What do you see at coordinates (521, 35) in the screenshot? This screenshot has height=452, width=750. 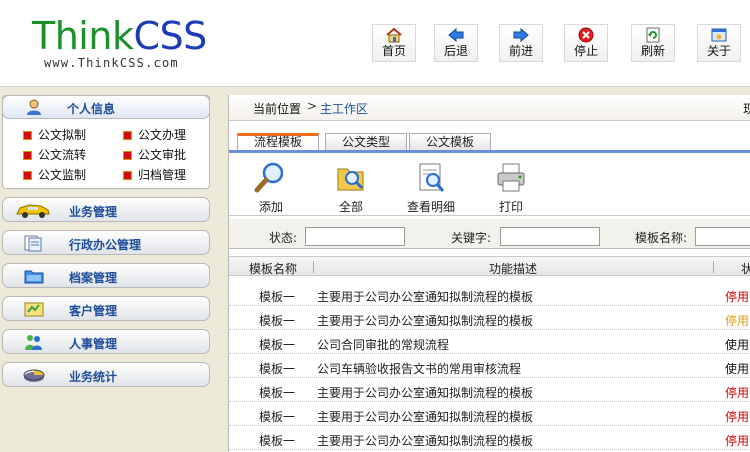 I see `forward-arrow-icon` at bounding box center [521, 35].